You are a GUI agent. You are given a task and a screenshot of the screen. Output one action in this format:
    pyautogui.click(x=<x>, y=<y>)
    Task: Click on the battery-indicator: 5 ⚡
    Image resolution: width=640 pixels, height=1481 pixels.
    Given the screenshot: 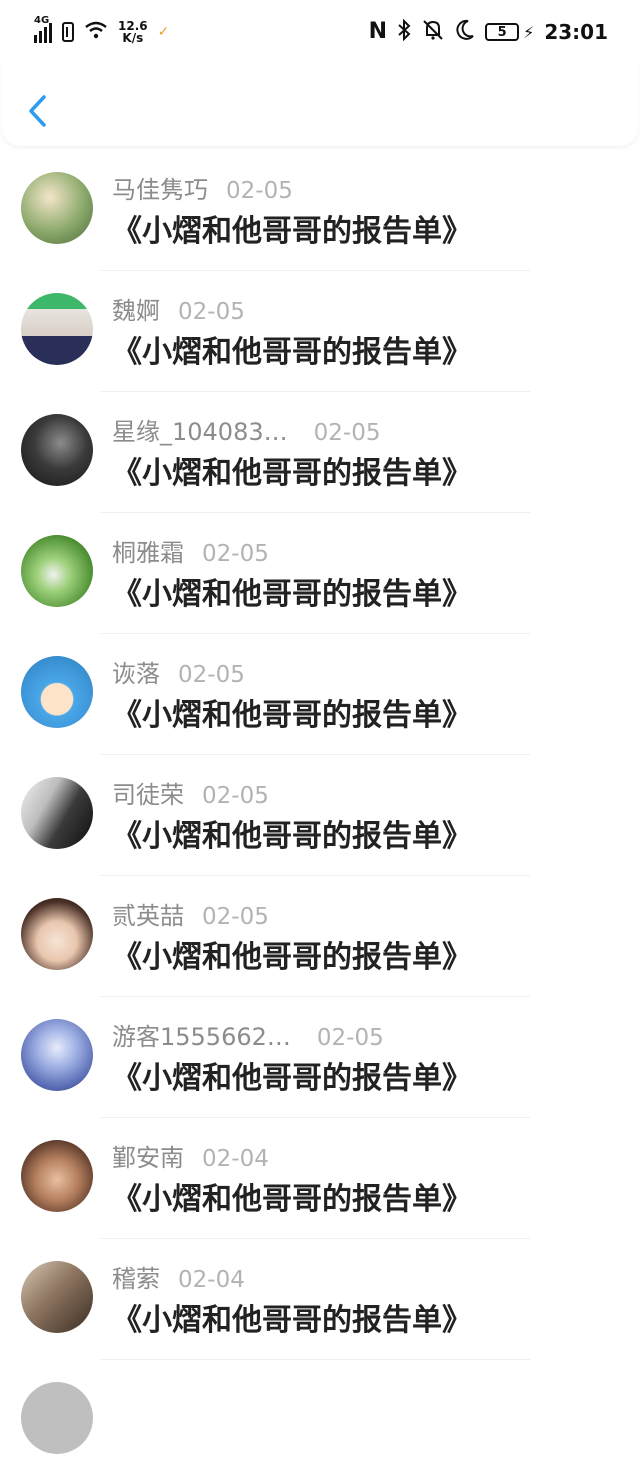 What is the action you would take?
    pyautogui.click(x=509, y=32)
    